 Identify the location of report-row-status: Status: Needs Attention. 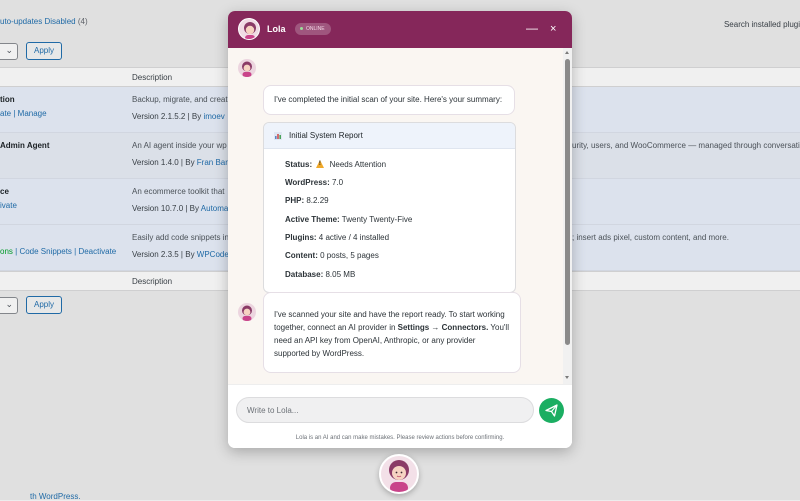
(335, 164).